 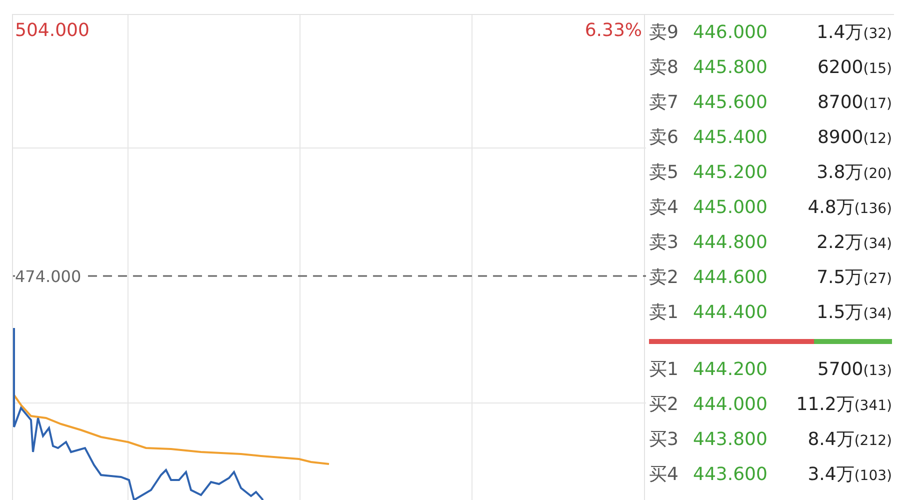 I want to click on order-price: 443.800, so click(x=730, y=440).